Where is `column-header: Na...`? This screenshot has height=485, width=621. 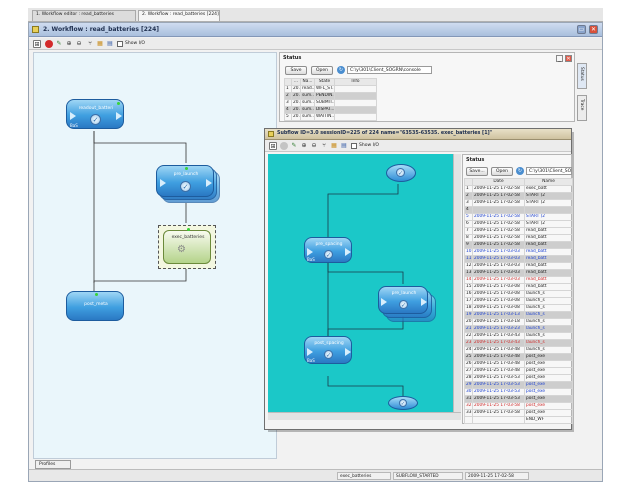
column-header: Na... is located at coordinates (307, 82).